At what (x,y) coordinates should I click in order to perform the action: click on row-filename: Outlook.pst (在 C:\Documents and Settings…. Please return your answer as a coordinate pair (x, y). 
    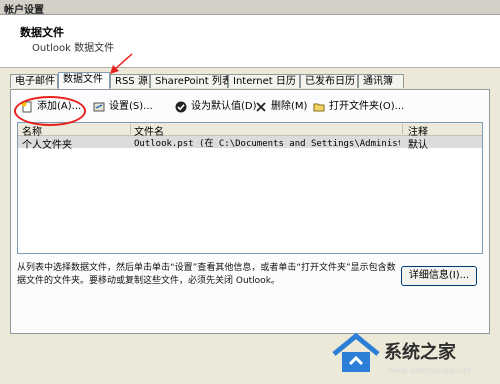
    Looking at the image, I should click on (267, 144).